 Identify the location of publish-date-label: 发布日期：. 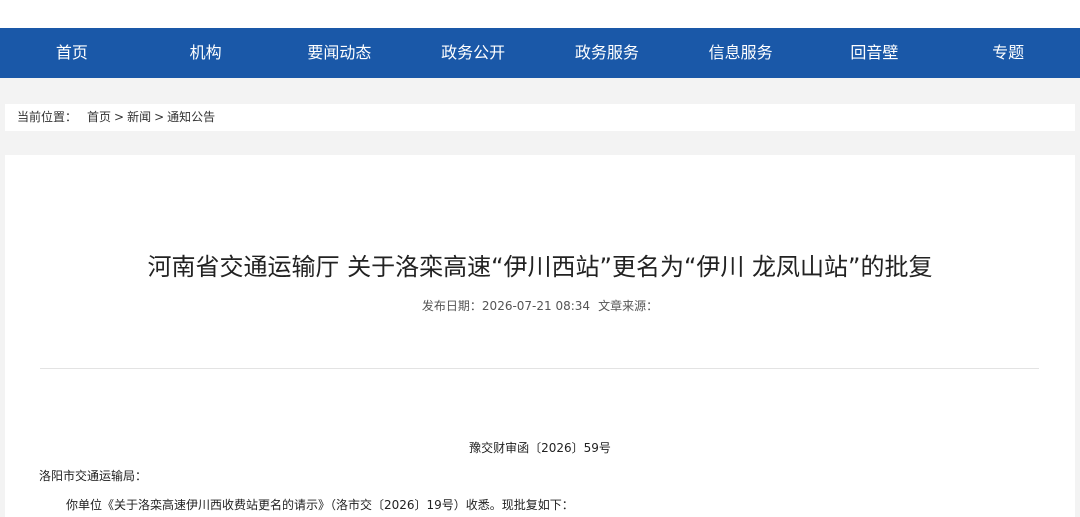
(451, 306).